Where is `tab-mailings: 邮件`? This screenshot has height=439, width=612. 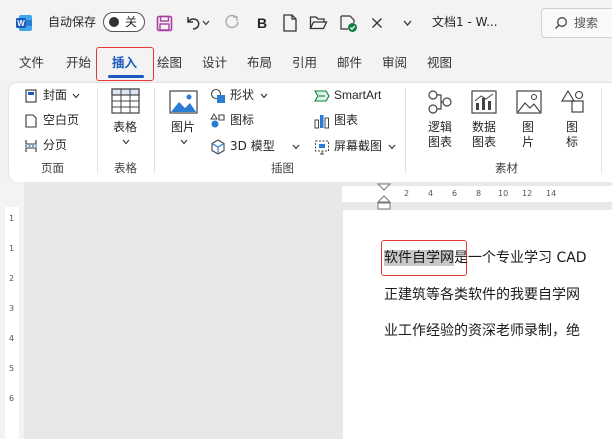 tab-mailings: 邮件 is located at coordinates (349, 63).